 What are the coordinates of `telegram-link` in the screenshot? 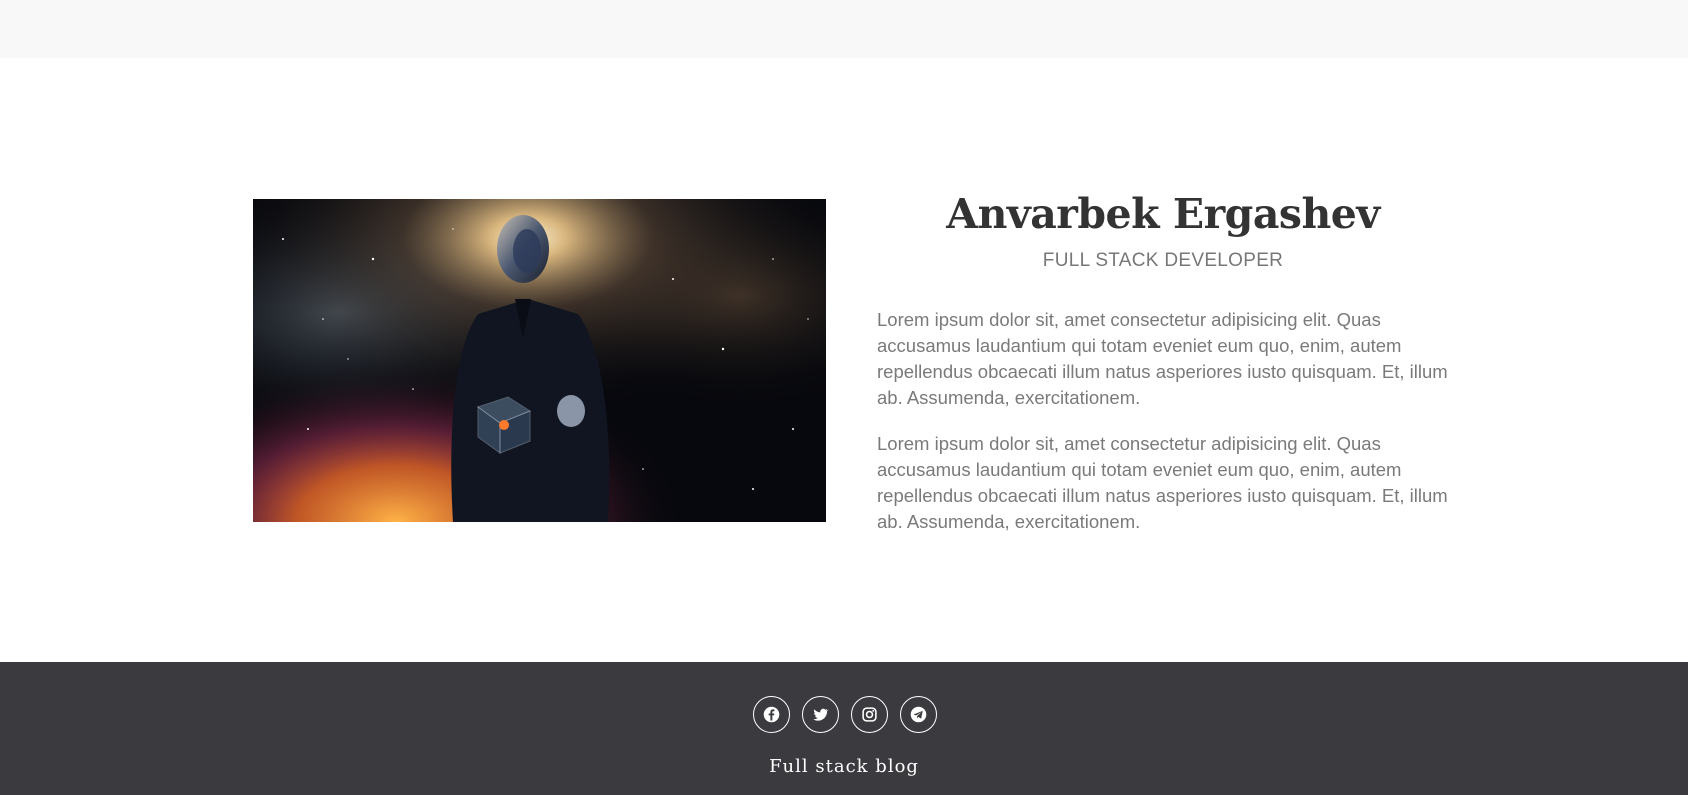 It's located at (918, 714).